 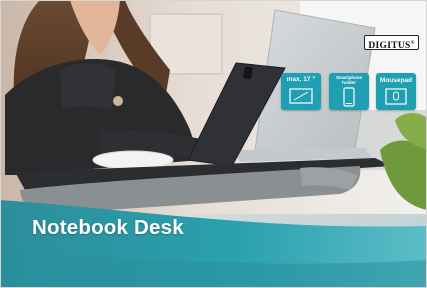 What do you see at coordinates (133, 160) in the screenshot?
I see `computer-mouse` at bounding box center [133, 160].